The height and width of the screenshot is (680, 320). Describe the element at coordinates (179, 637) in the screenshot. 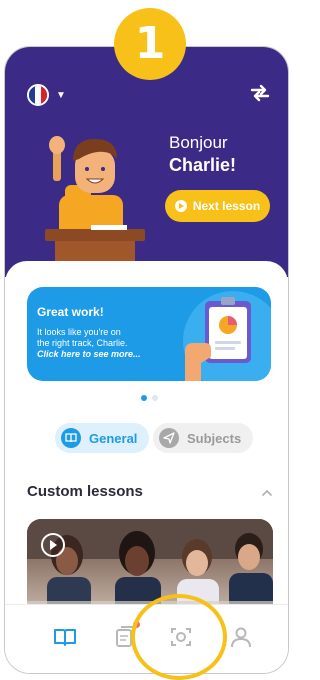

I see `tutorial-highlight-ring` at that location.